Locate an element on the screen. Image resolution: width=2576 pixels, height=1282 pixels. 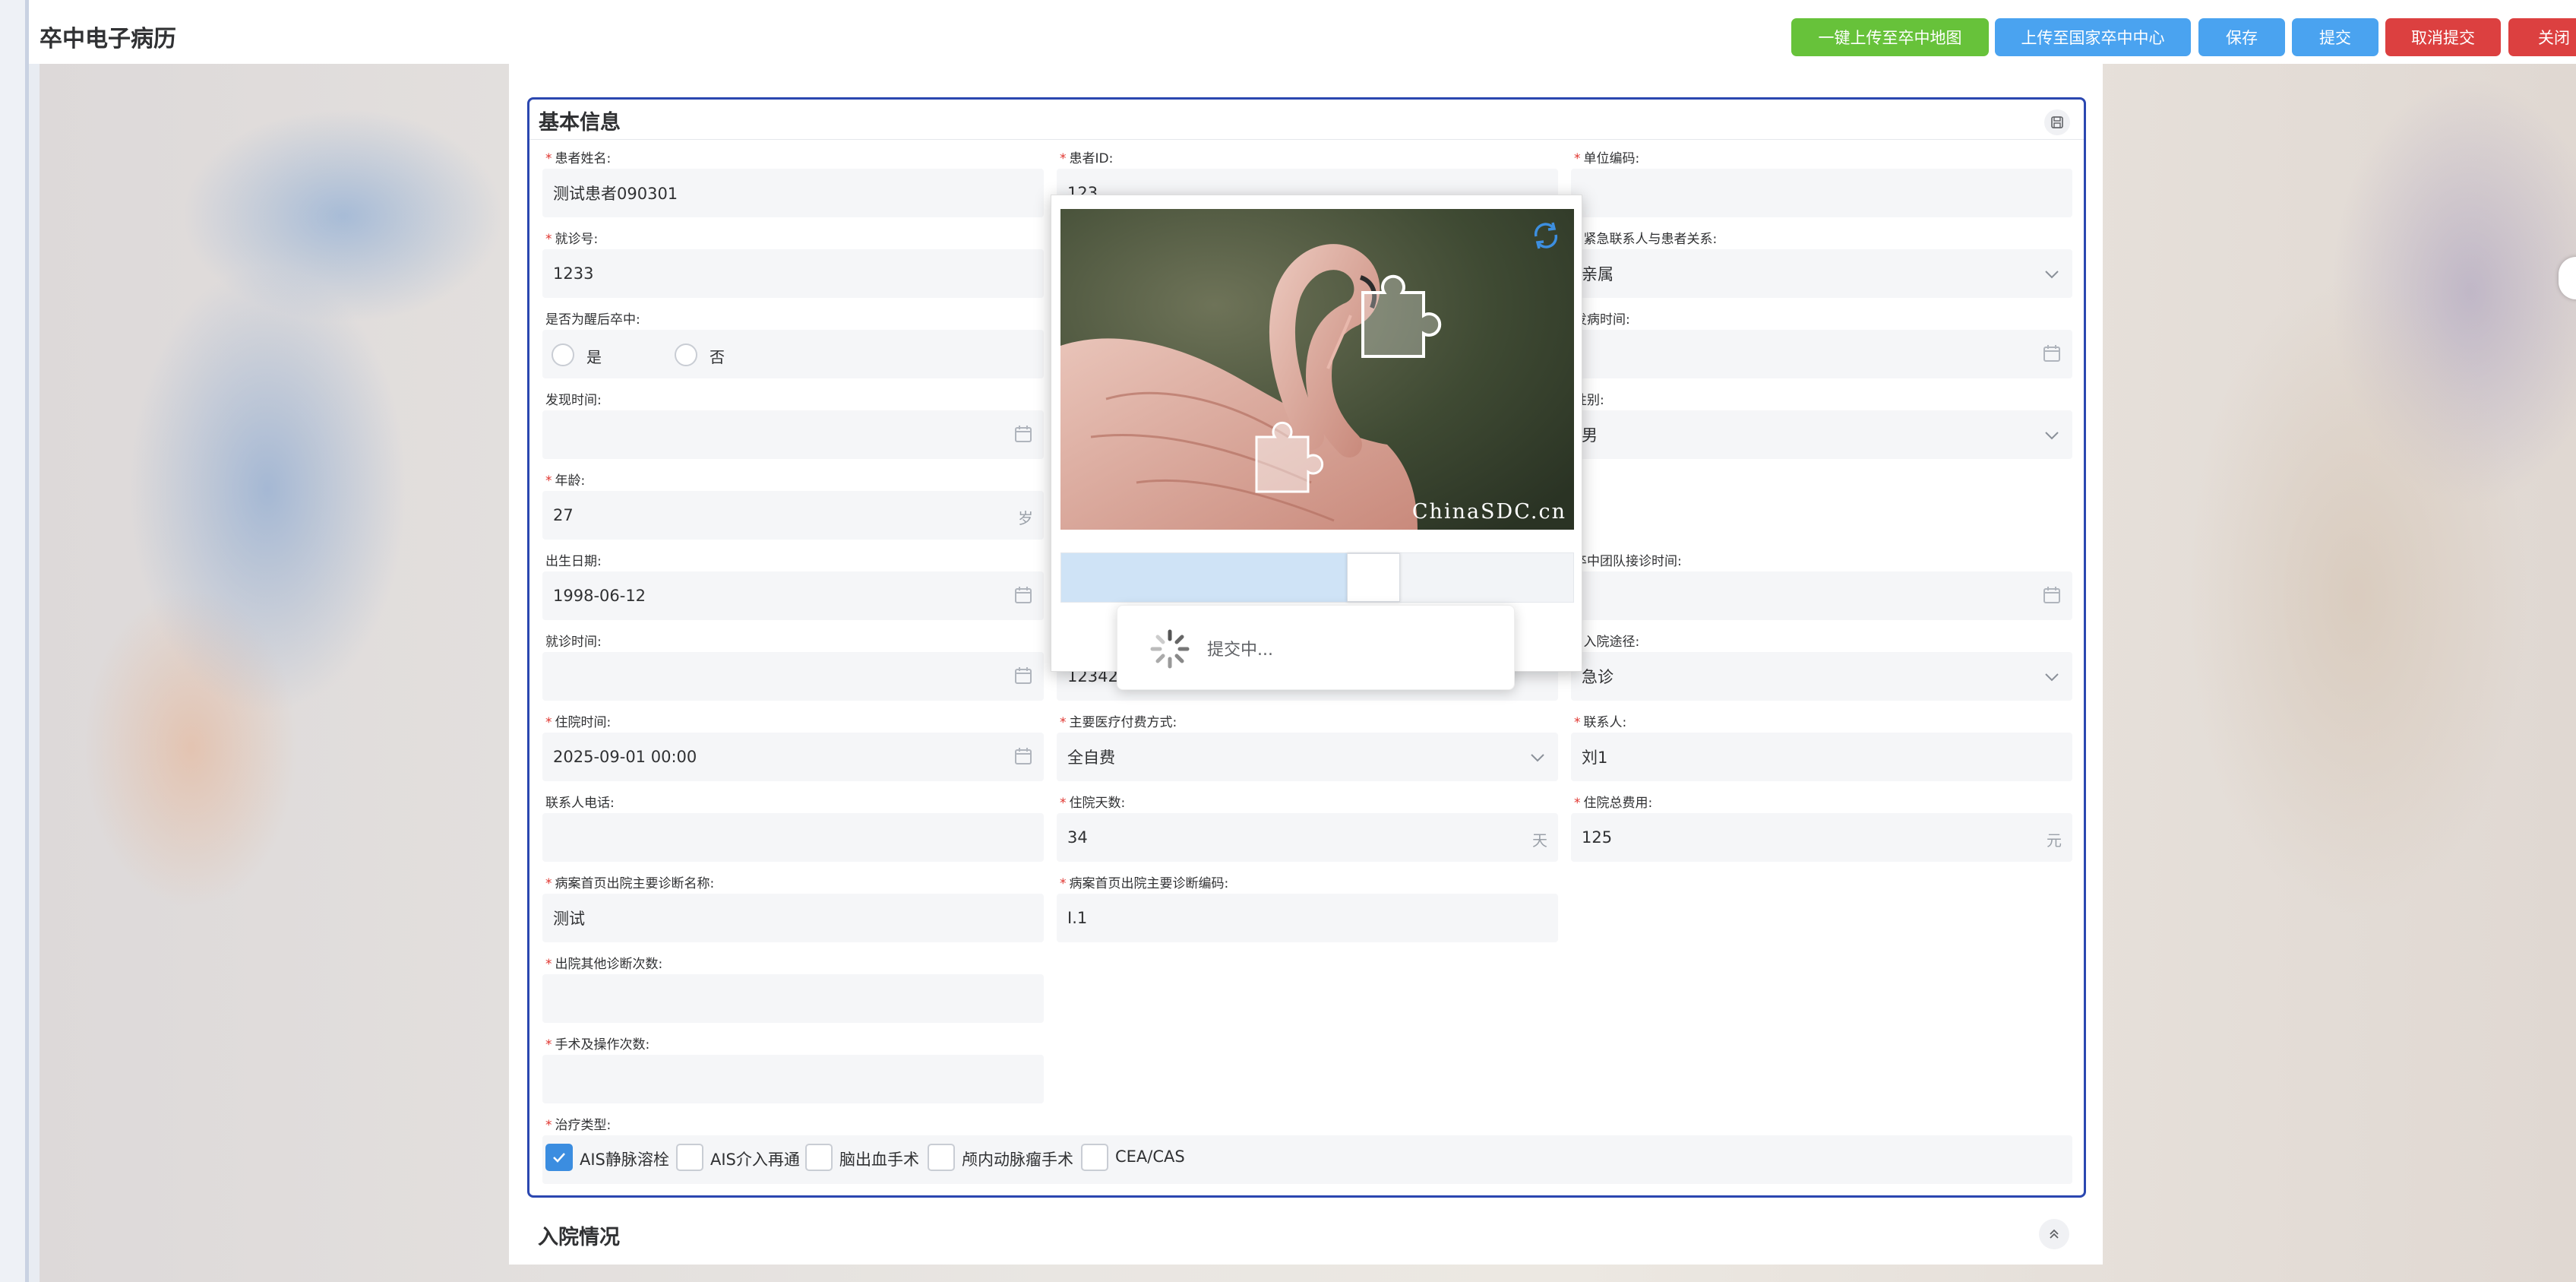
treatment-label: * 治疗类型: is located at coordinates (578, 1125).